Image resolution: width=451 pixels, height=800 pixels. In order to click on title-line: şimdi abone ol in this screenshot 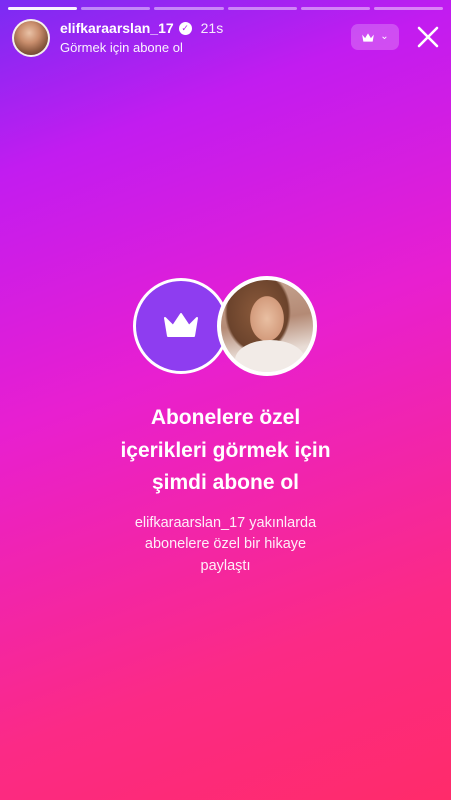, I will do `click(225, 483)`.